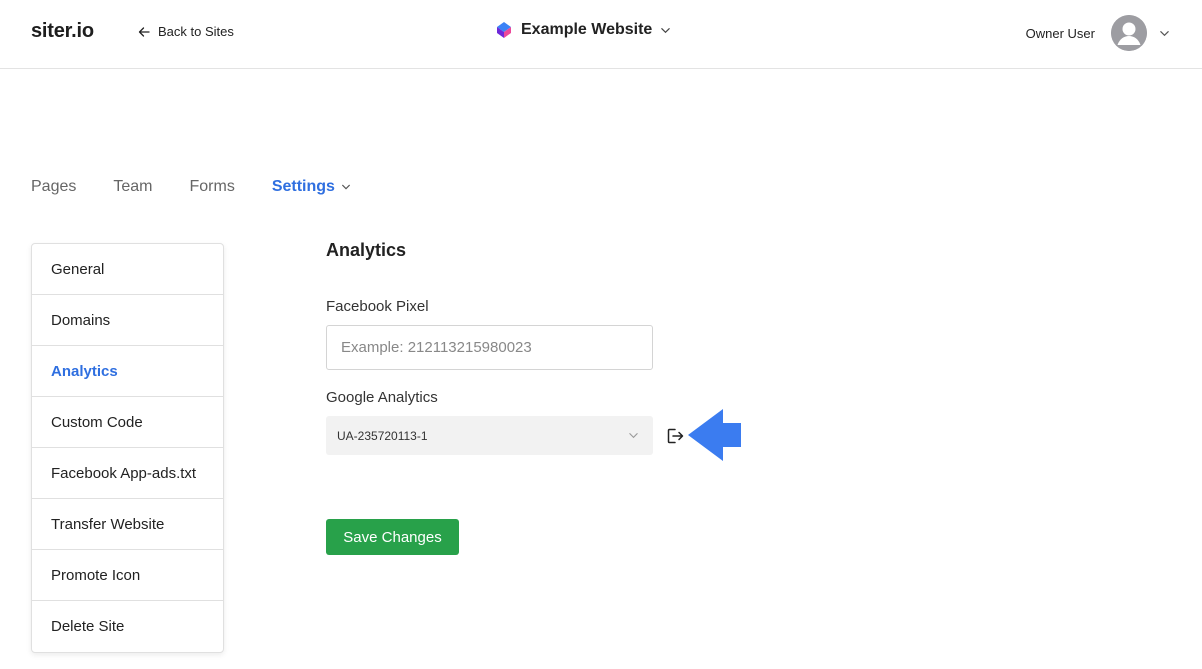 Image resolution: width=1202 pixels, height=669 pixels. Describe the element at coordinates (132, 187) in the screenshot. I see `tab-team: Team` at that location.